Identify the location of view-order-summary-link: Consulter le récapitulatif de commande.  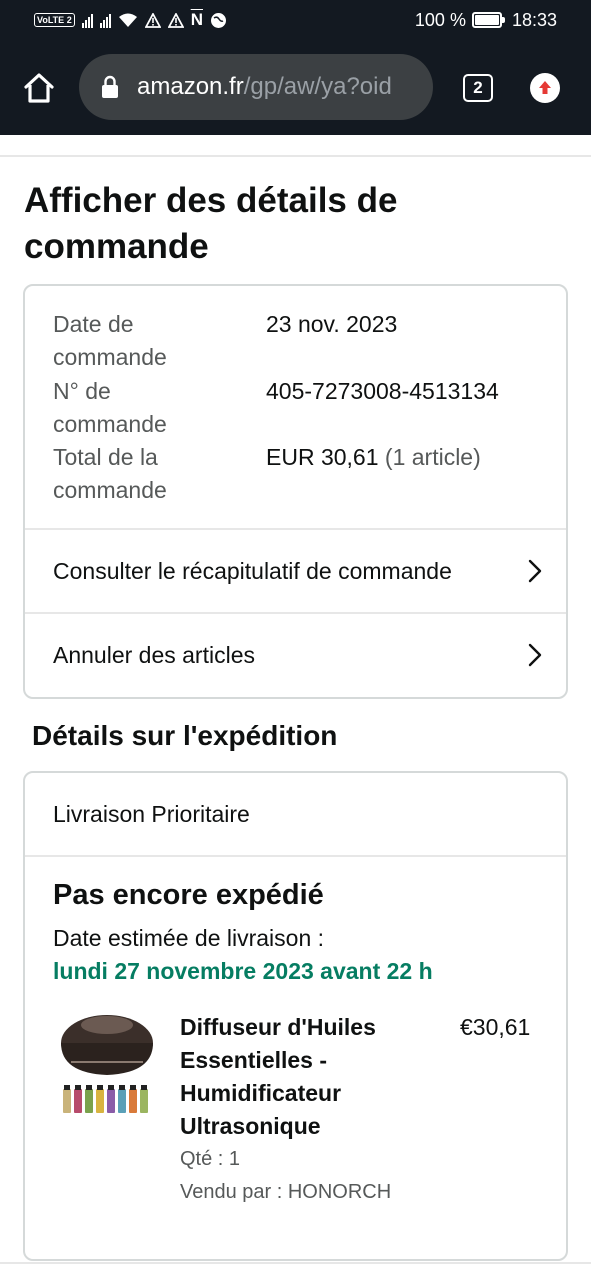
(295, 570).